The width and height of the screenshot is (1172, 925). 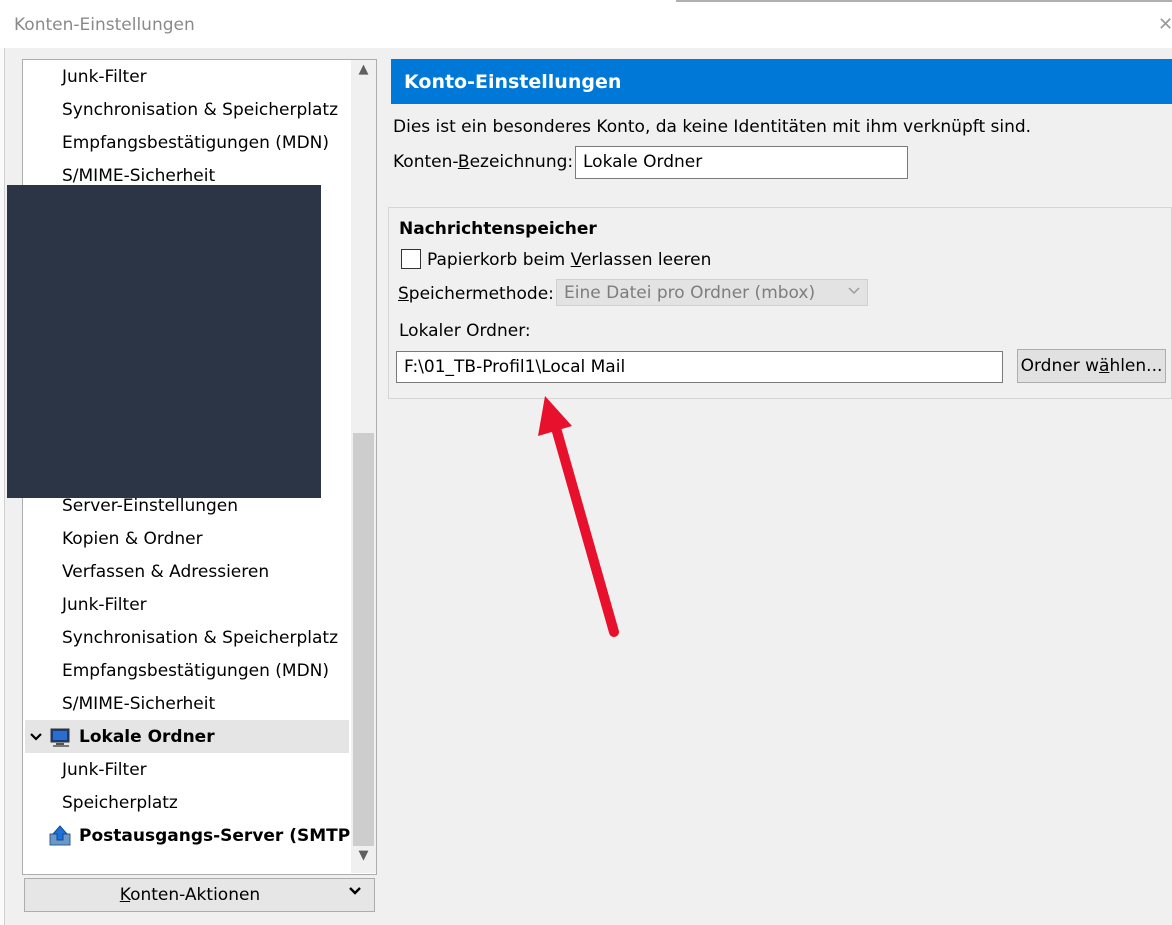 I want to click on tree-item-label: Verfassen & Adressieren, so click(x=166, y=572).